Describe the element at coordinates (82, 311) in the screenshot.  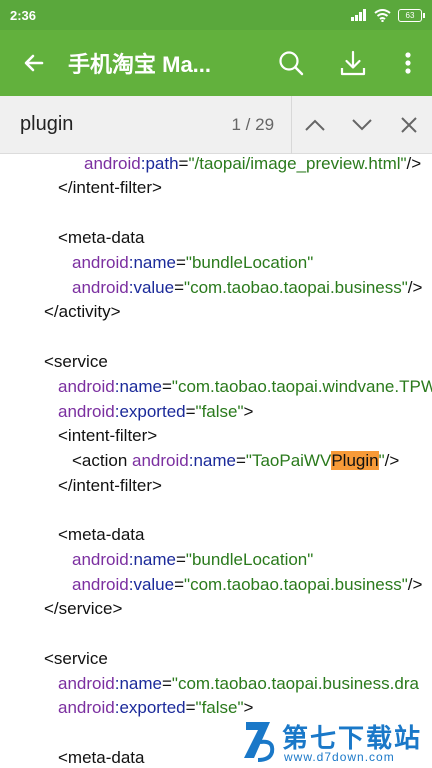
I see `code-line: </activity>` at that location.